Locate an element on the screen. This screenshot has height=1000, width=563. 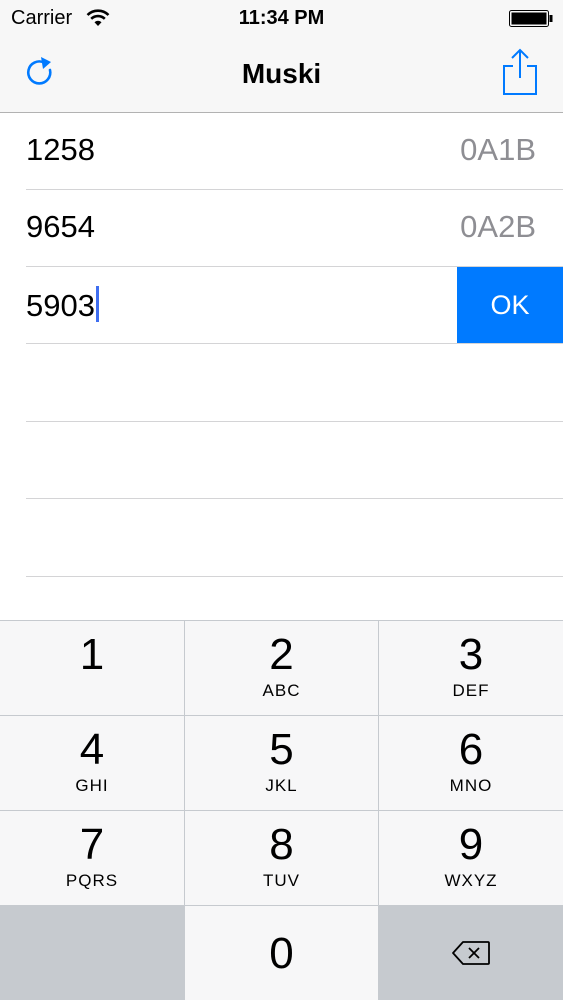
key-blank is located at coordinates (92, 953).